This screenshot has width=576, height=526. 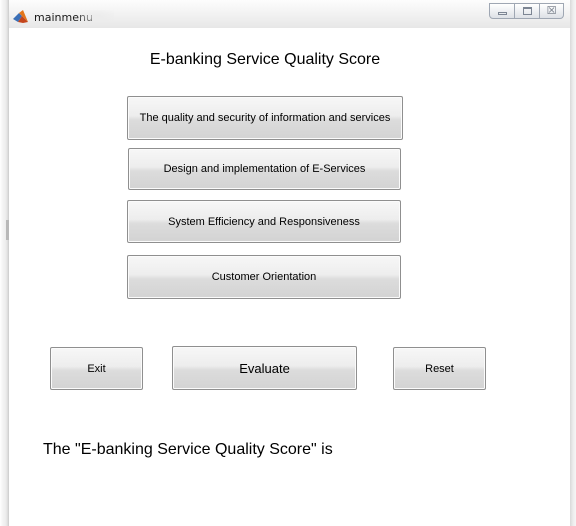 I want to click on design-implementation-button: Design and implementation of E-Services, so click(x=264, y=169).